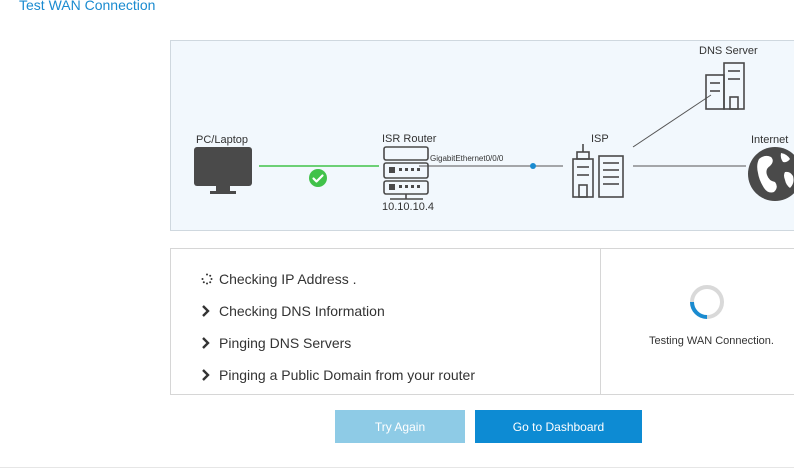 The width and height of the screenshot is (794, 476). Describe the element at coordinates (728, 51) in the screenshot. I see `dns-server-label: DNS Server` at that location.